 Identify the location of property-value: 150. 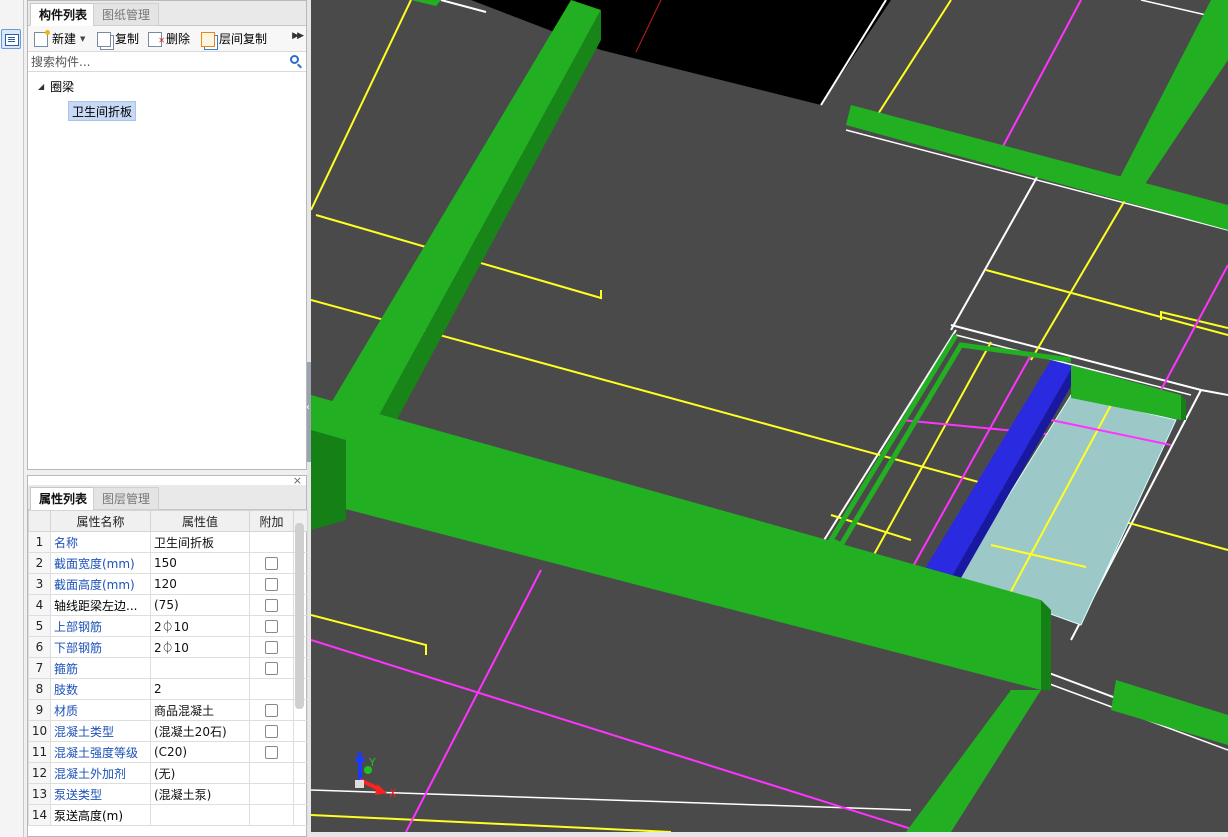
(200, 563).